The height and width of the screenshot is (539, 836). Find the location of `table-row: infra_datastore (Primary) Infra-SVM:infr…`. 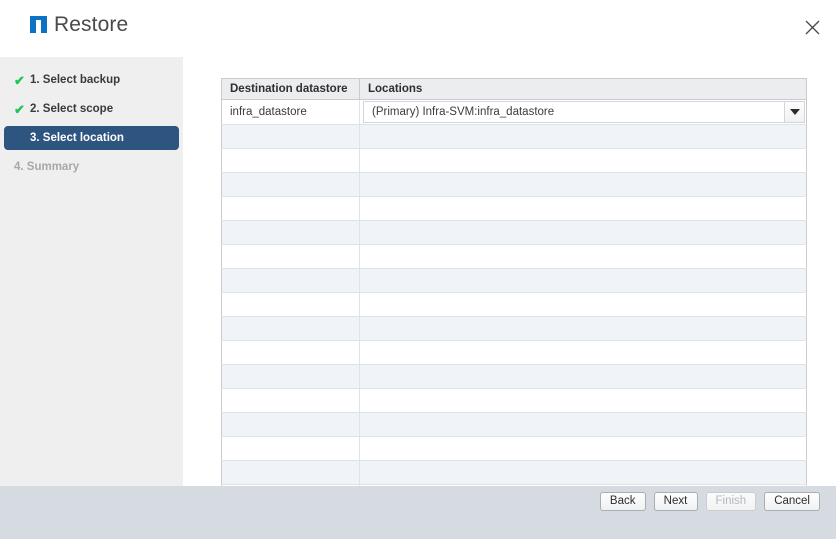

table-row: infra_datastore (Primary) Infra-SVM:infr… is located at coordinates (514, 112).